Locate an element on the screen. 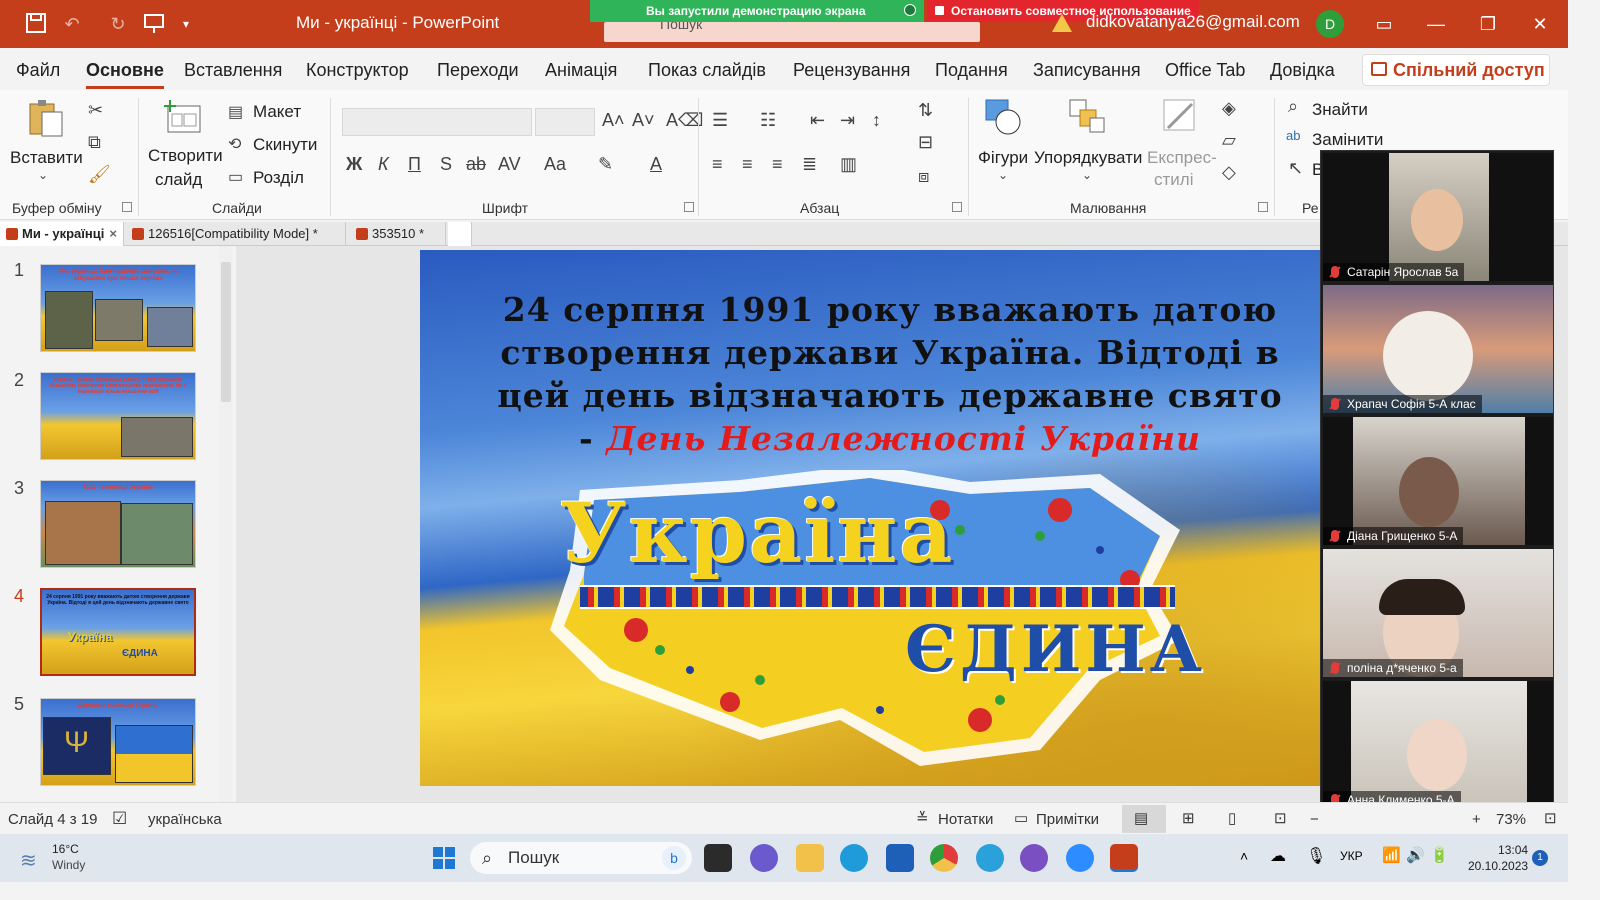  taskbar-clock: 13:04 20.10.2023 is located at coordinates (1498, 858).